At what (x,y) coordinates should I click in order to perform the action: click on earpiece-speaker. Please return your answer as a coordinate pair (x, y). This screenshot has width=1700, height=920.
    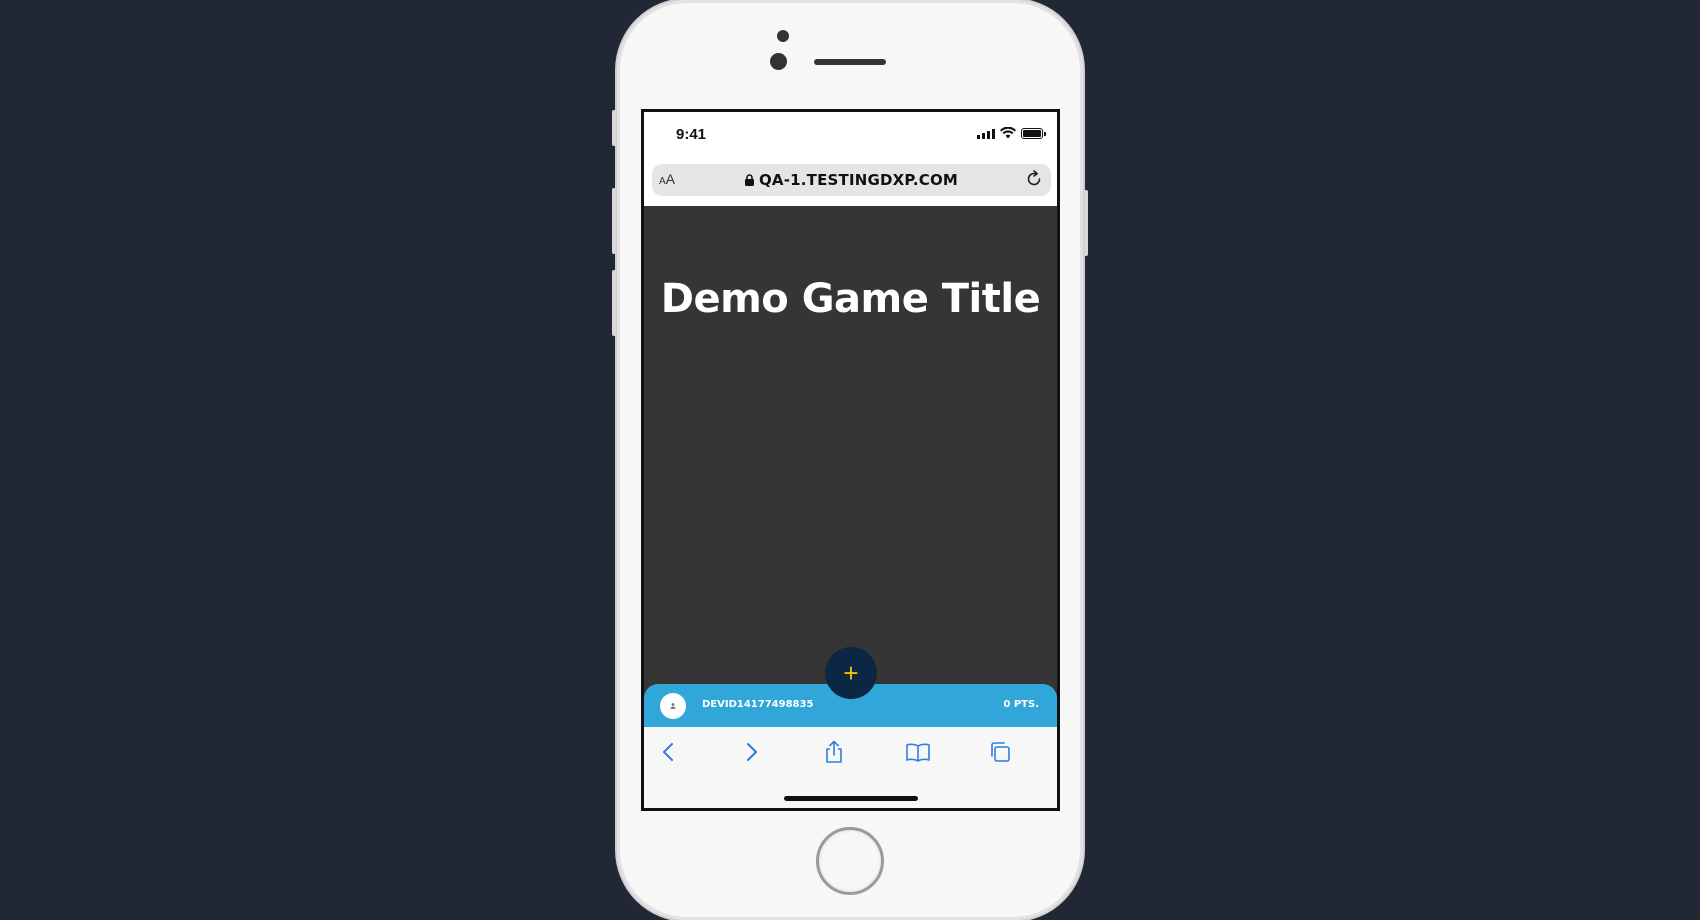
    Looking at the image, I should click on (850, 62).